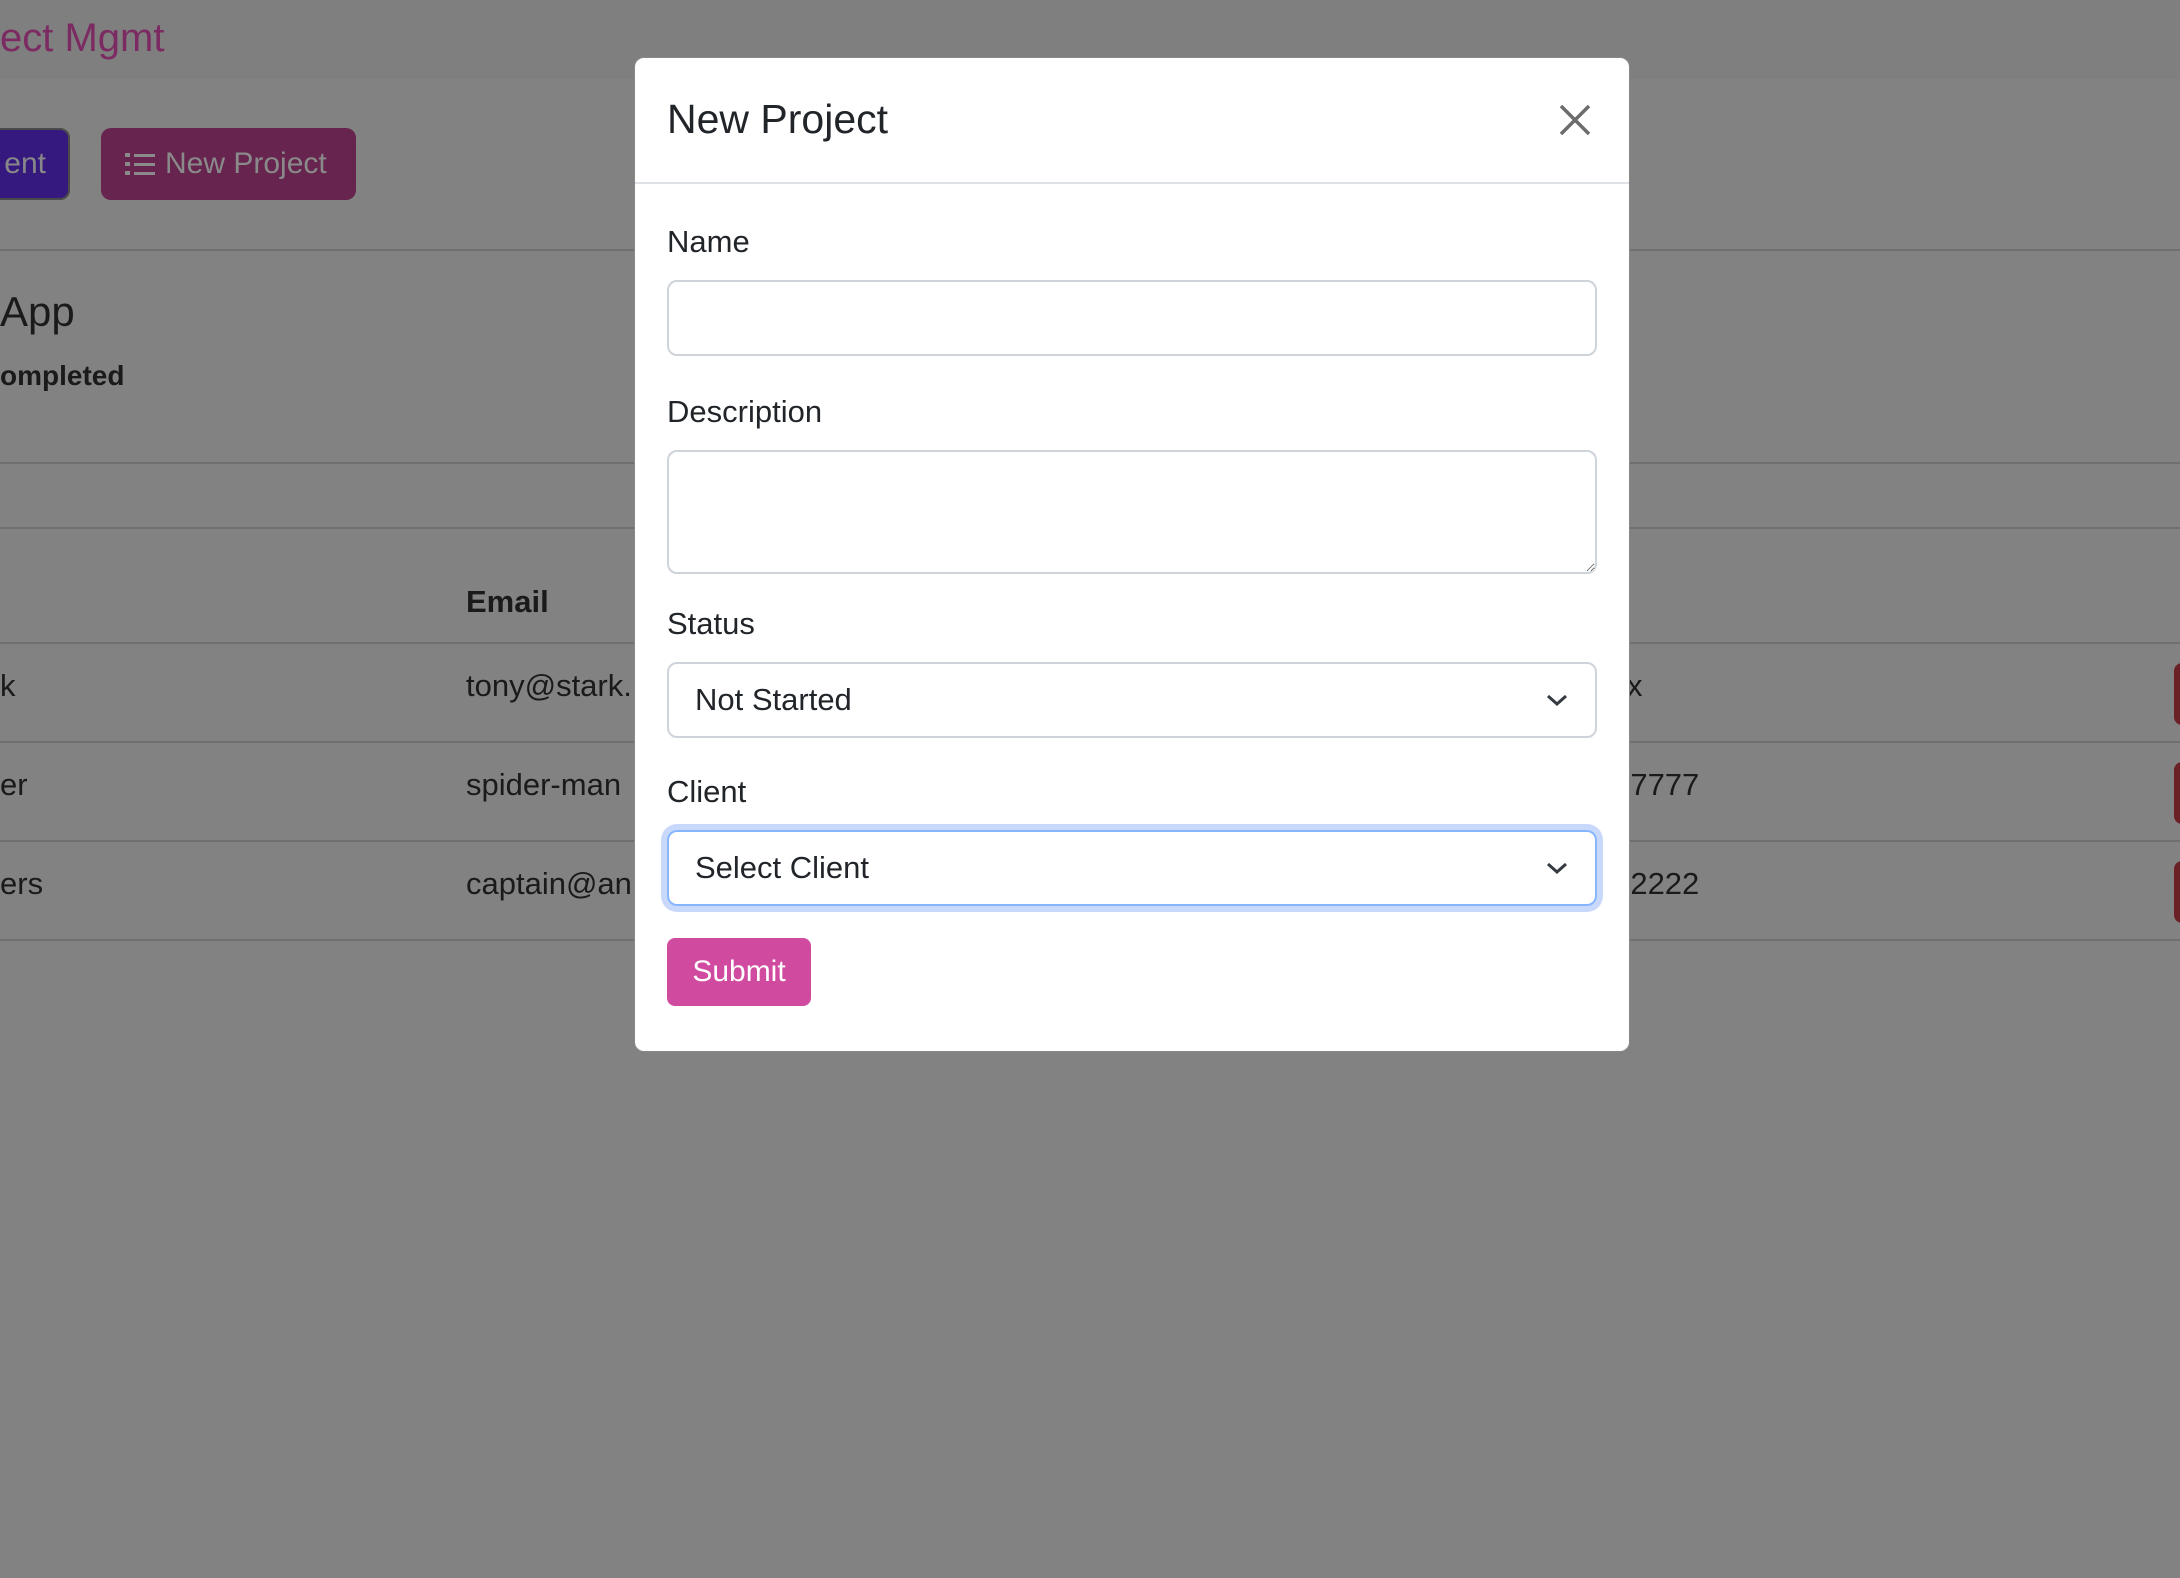 This screenshot has height=1578, width=2180. I want to click on cell-name: k, so click(8, 685).